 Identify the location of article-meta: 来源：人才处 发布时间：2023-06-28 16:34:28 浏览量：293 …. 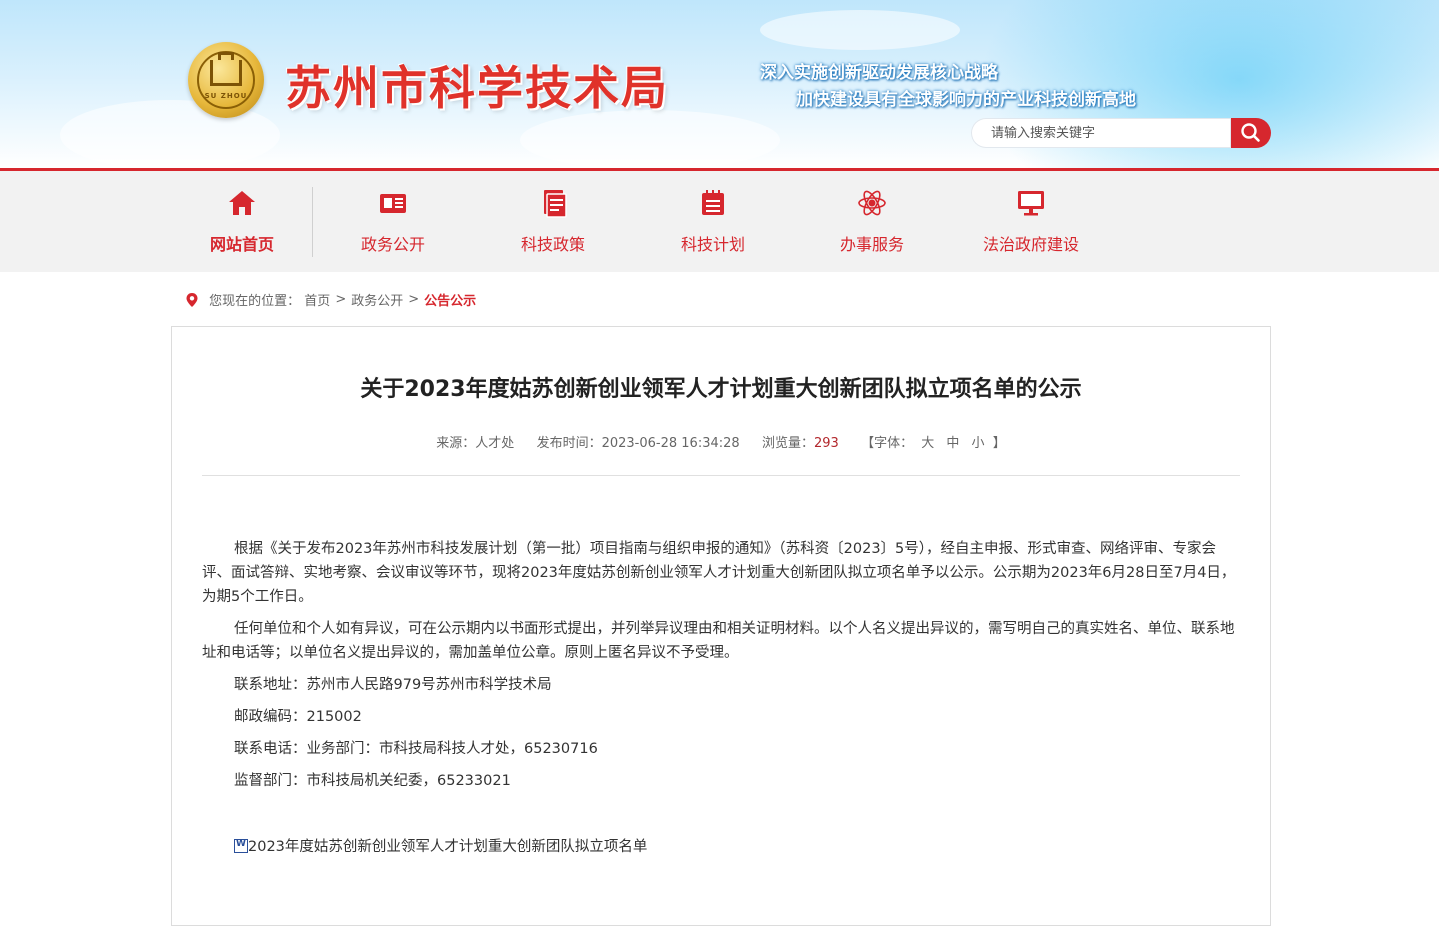
(721, 441).